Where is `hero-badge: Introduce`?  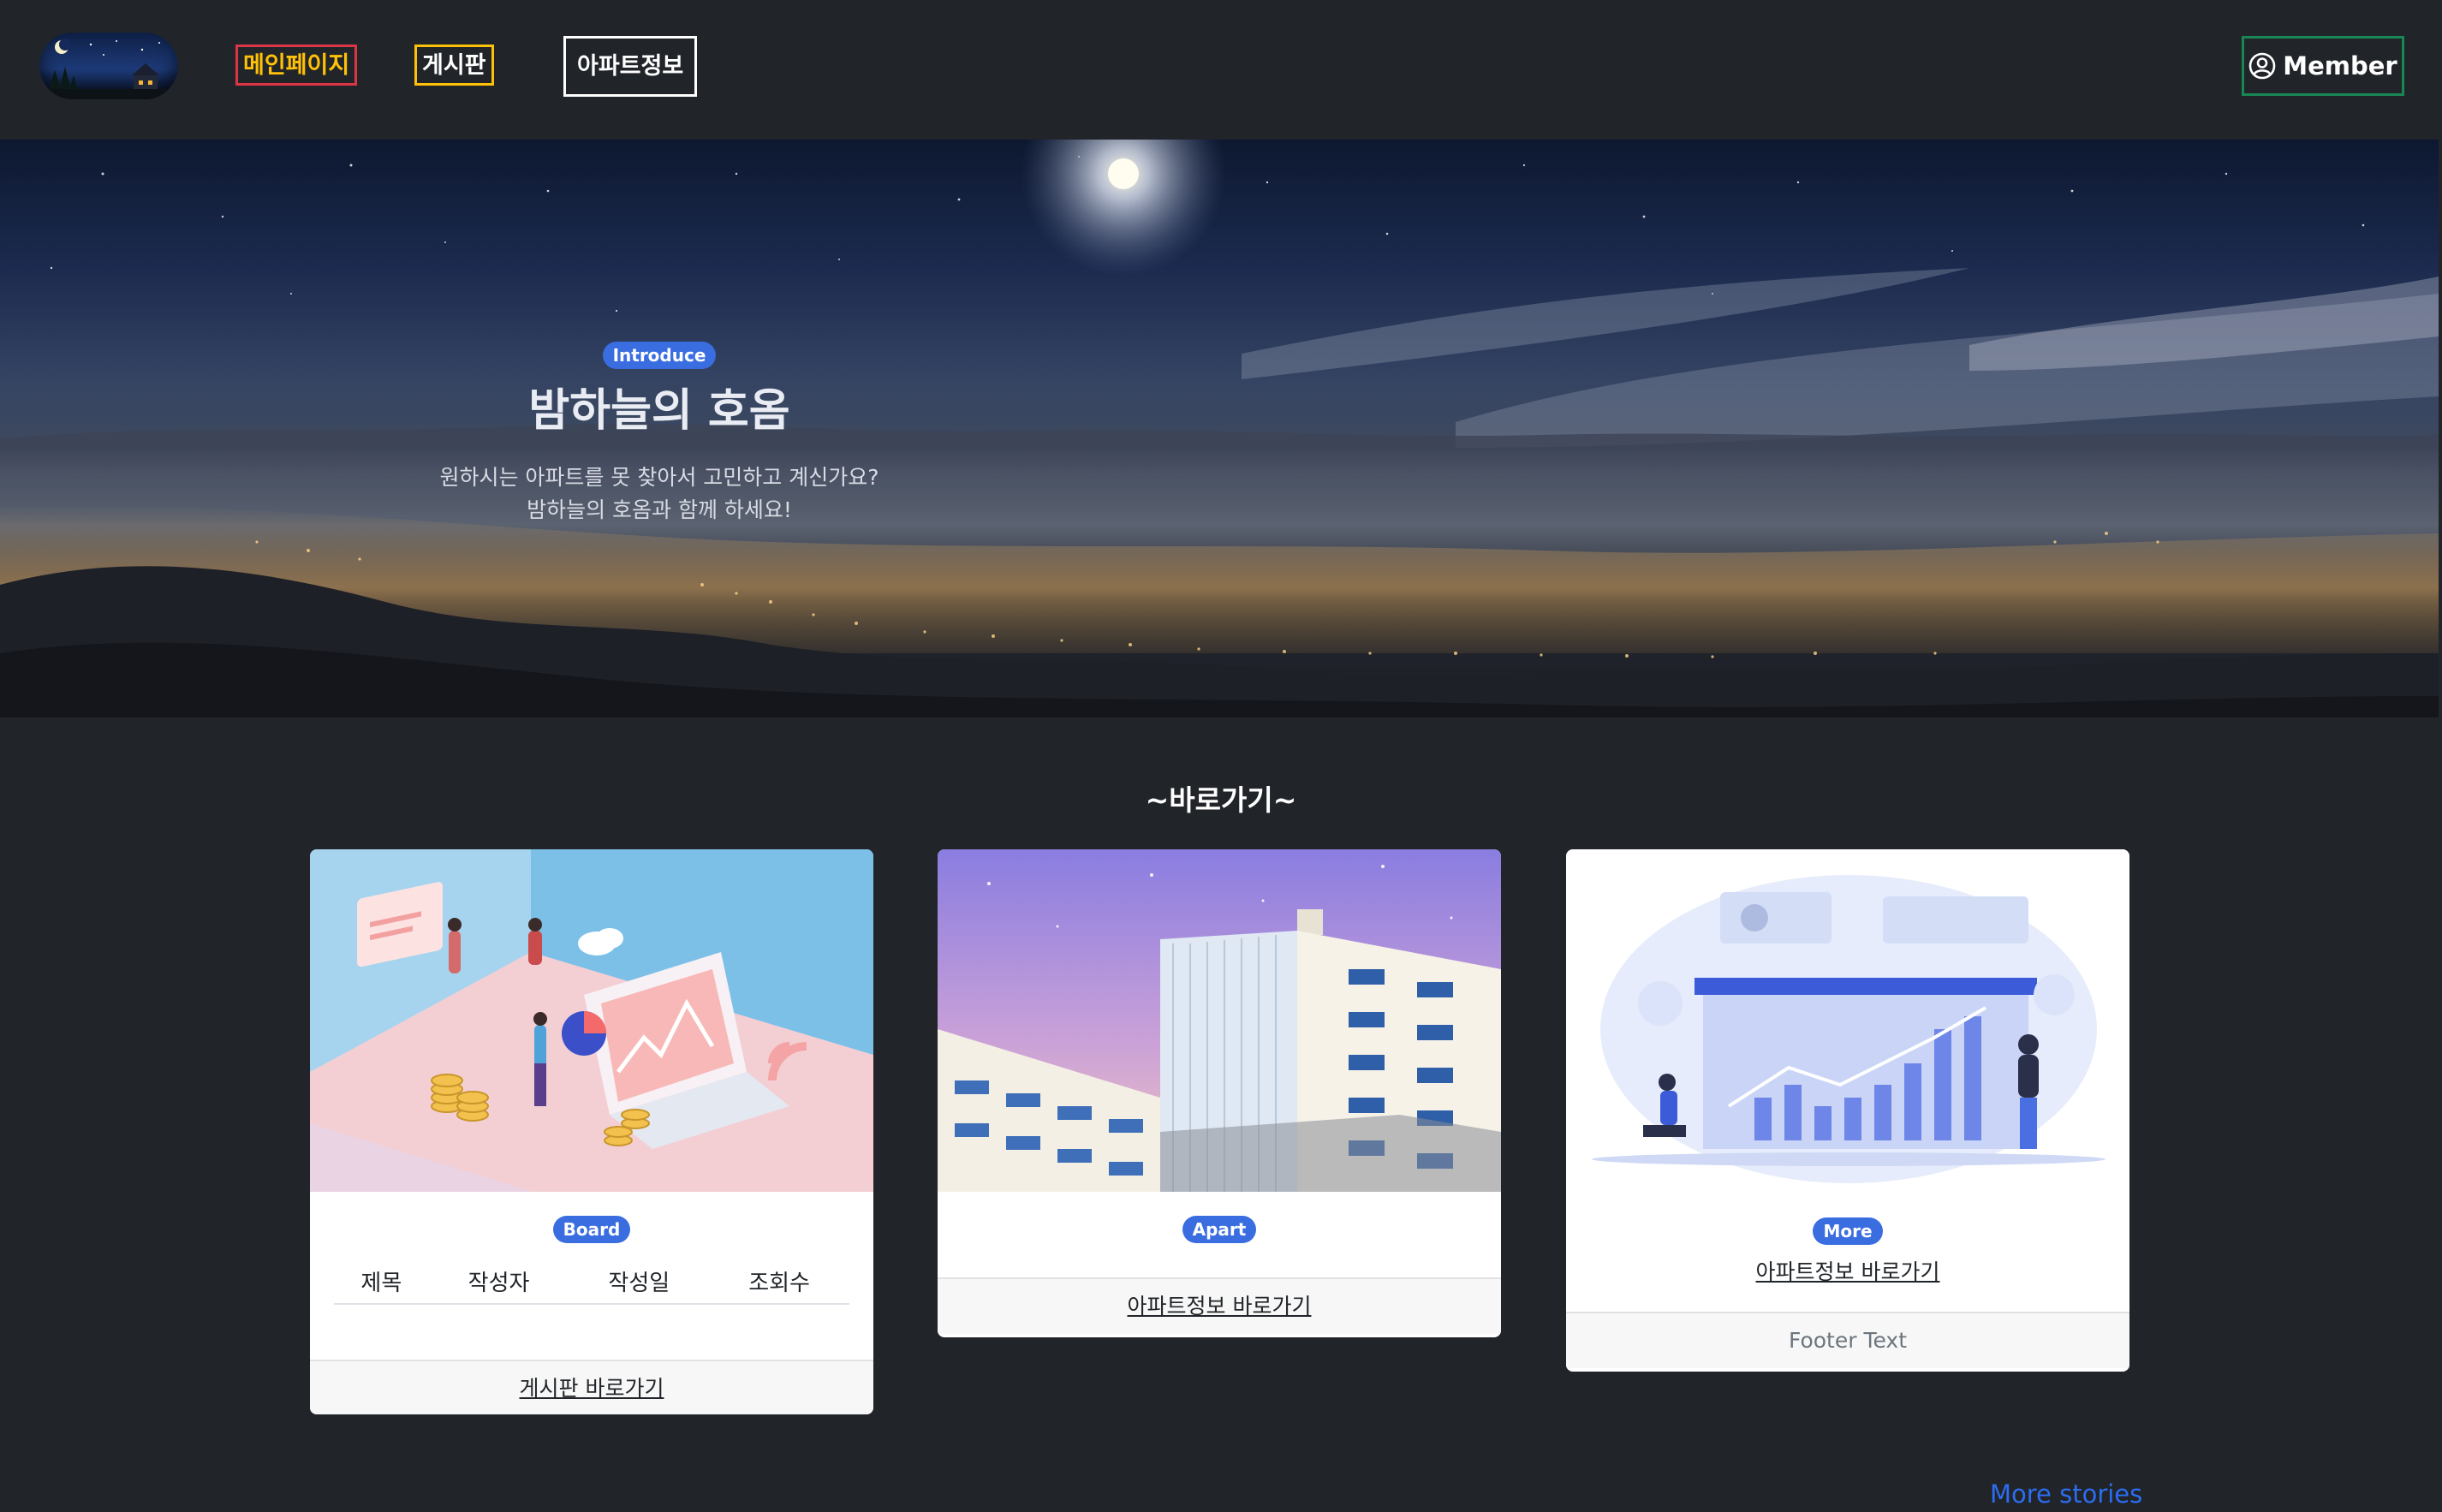
hero-badge: Introduce is located at coordinates (659, 355).